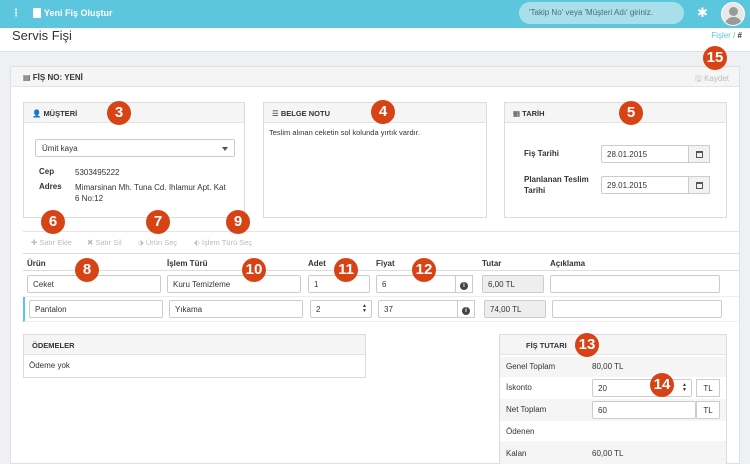  Describe the element at coordinates (526, 409) in the screenshot. I see `net-total-label: Net Toplam` at that location.